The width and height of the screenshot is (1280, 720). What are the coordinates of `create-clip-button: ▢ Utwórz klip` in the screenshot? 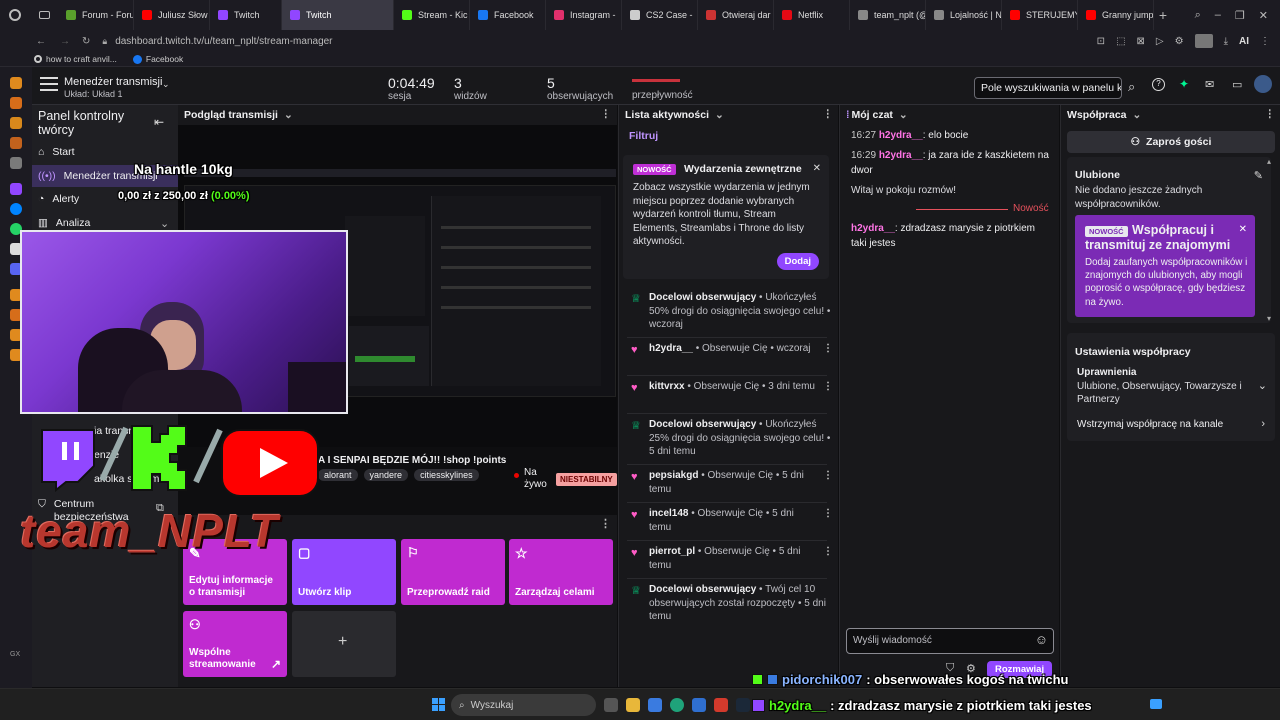 It's located at (344, 572).